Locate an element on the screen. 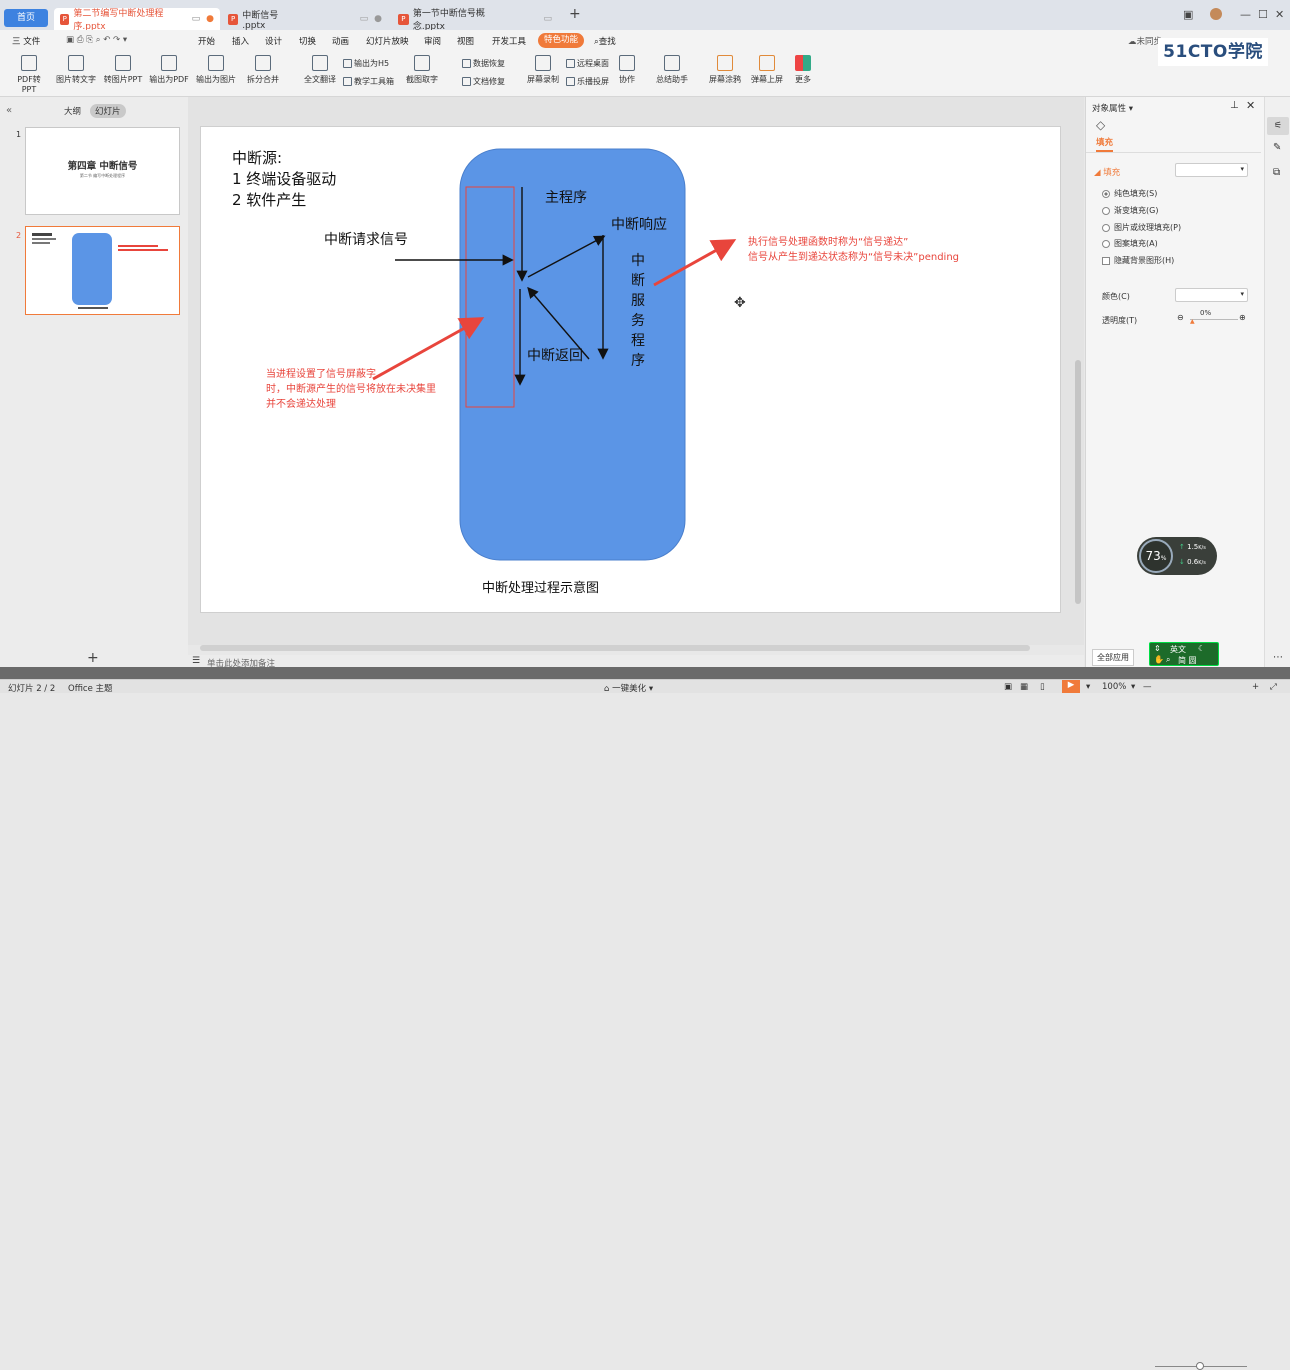 Image resolution: width=1290 pixels, height=1370 pixels. radio-gradient-fill: 渐变填充(G) is located at coordinates (1130, 210).